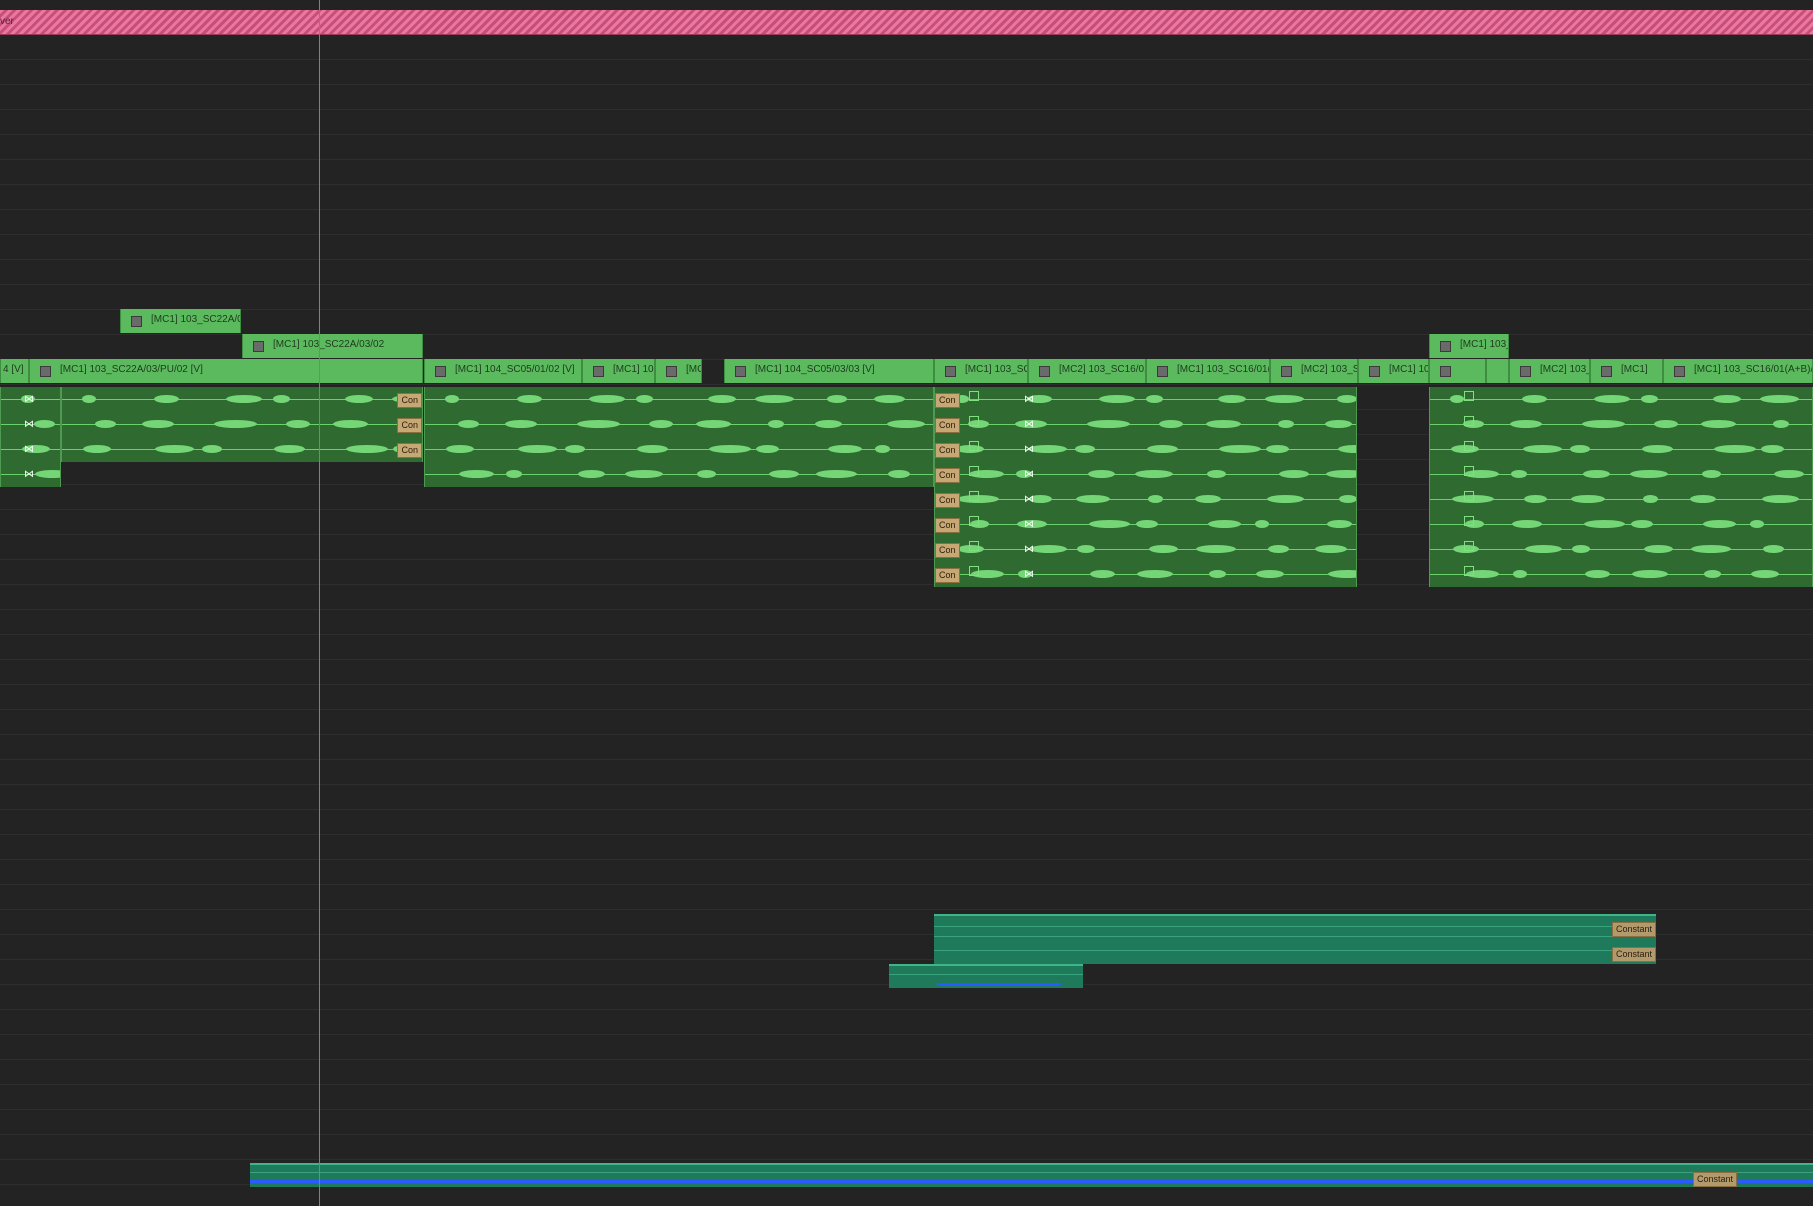  I want to click on music-clip, so click(986, 976).